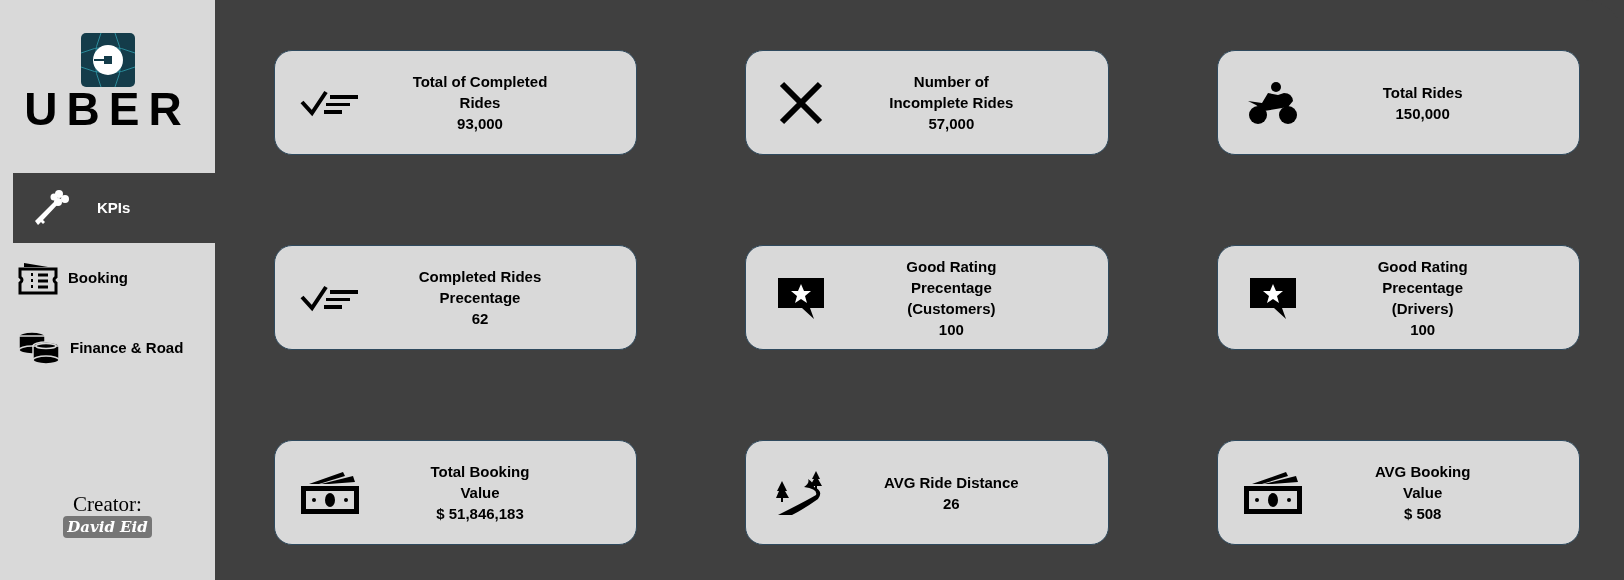  I want to click on kpi-label: Total of Completed Rides, so click(480, 92).